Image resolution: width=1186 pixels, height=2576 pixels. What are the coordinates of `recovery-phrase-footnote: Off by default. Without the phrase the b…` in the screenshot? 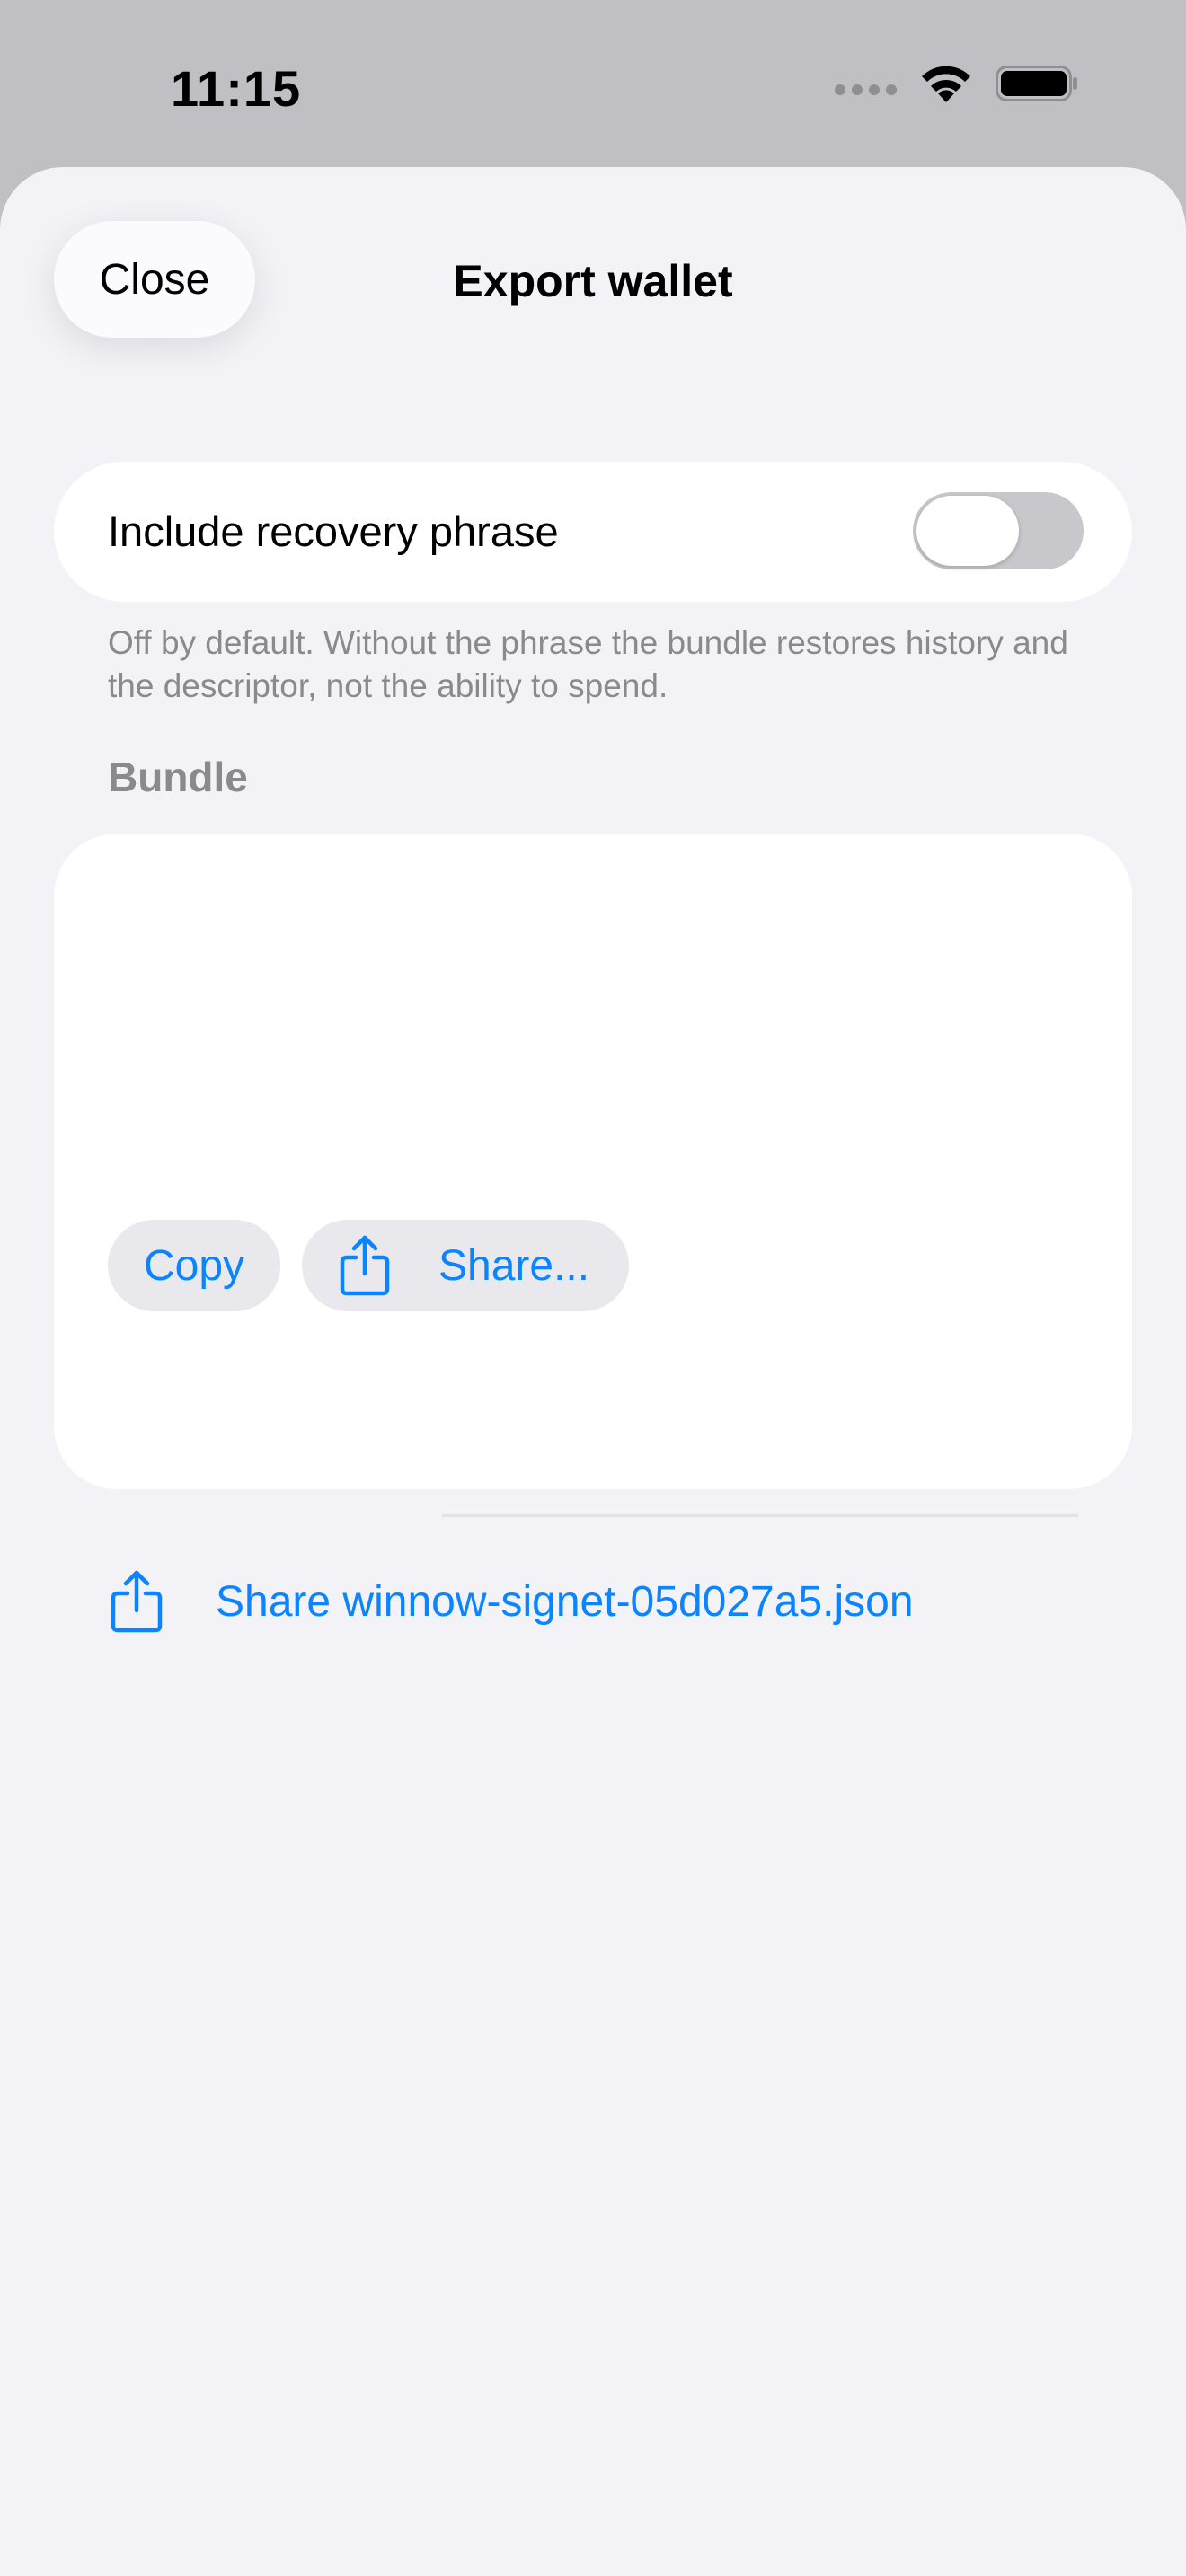 It's located at (588, 664).